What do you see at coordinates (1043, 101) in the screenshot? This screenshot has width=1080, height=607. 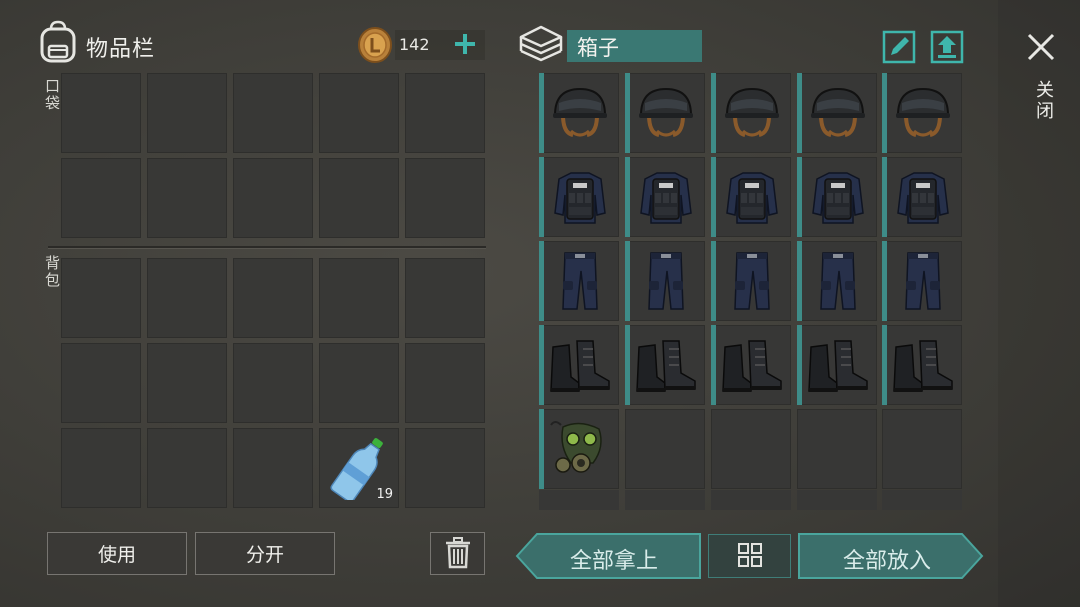 I see `close-label: 关闭` at bounding box center [1043, 101].